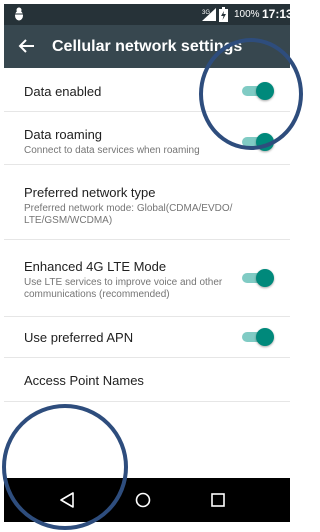 Image resolution: width=320 pixels, height=532 pixels. What do you see at coordinates (218, 500) in the screenshot?
I see `recents-square-icon` at bounding box center [218, 500].